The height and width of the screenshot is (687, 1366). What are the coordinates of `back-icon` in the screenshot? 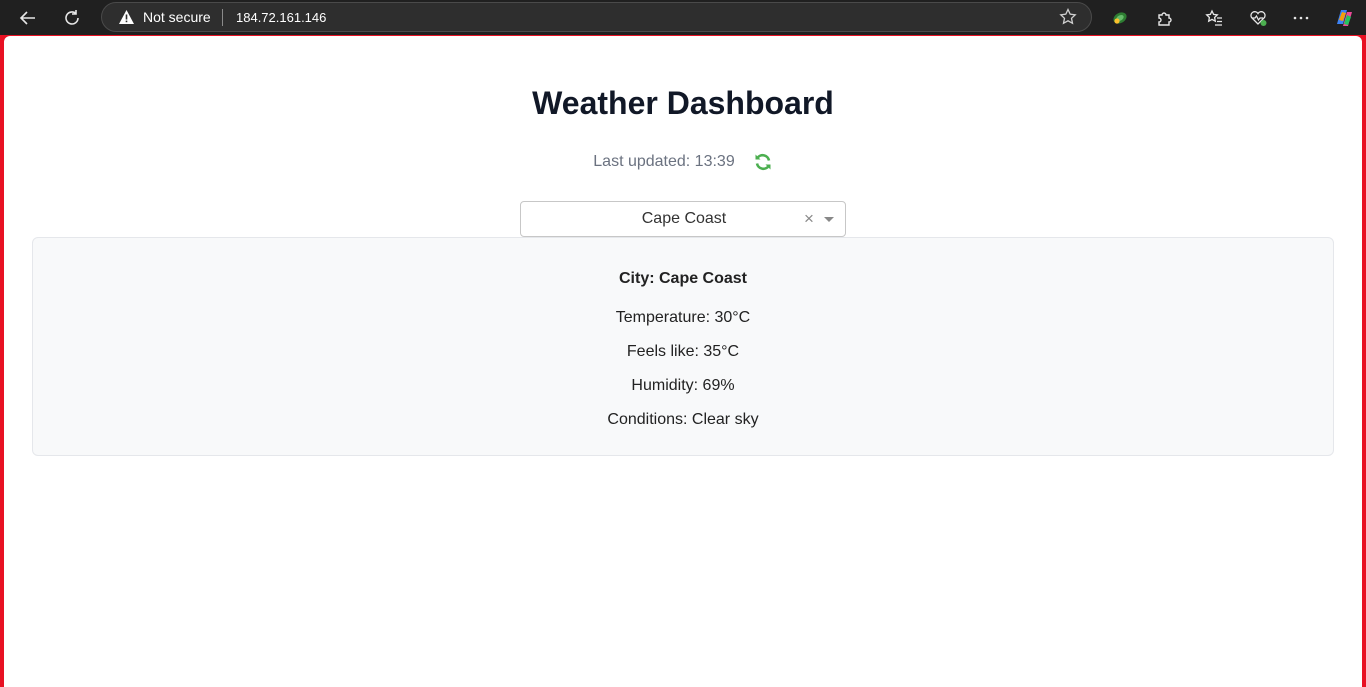 It's located at (27, 18).